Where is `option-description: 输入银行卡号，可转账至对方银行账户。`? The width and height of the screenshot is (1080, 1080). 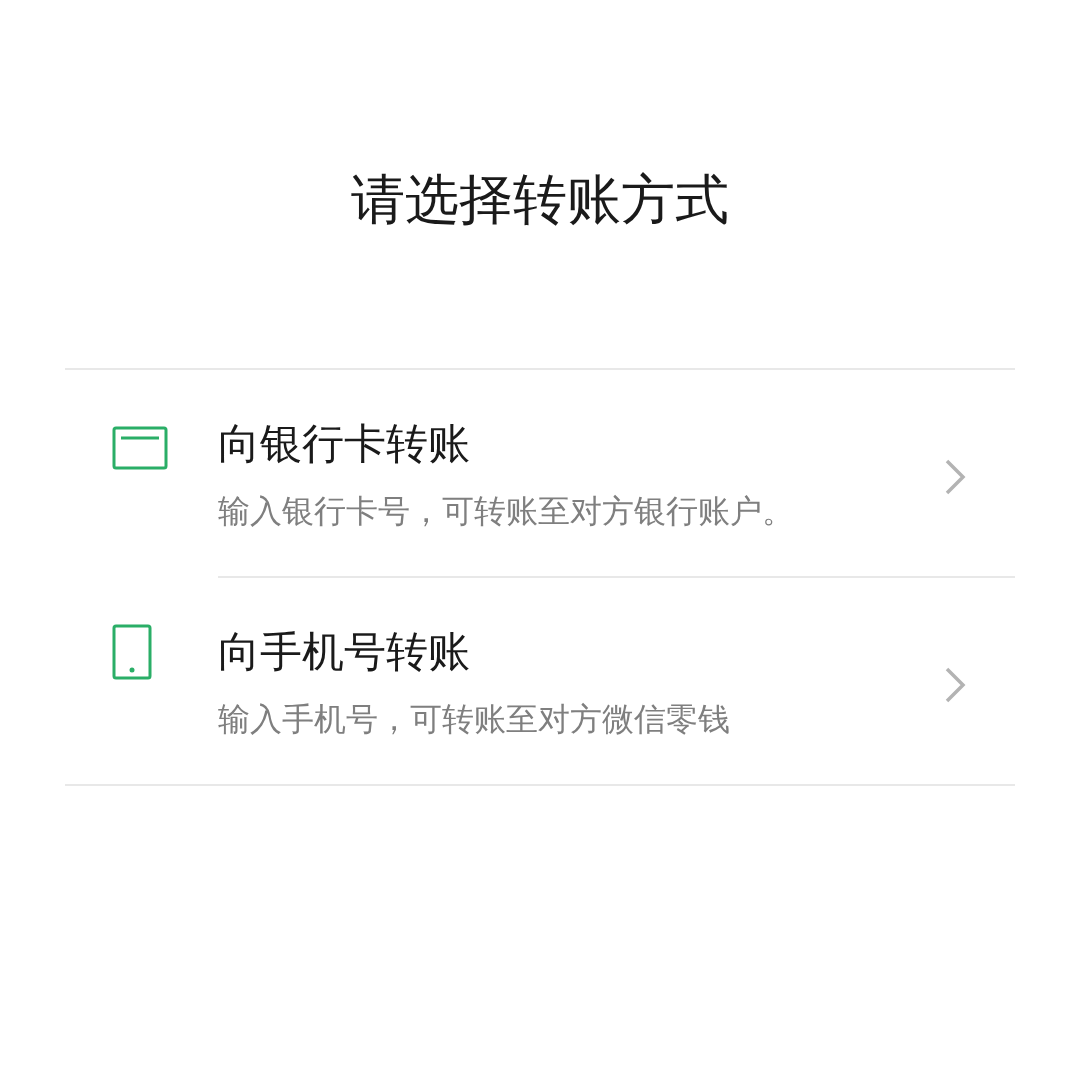 option-description: 输入银行卡号，可转账至对方银行账户。 is located at coordinates (506, 511).